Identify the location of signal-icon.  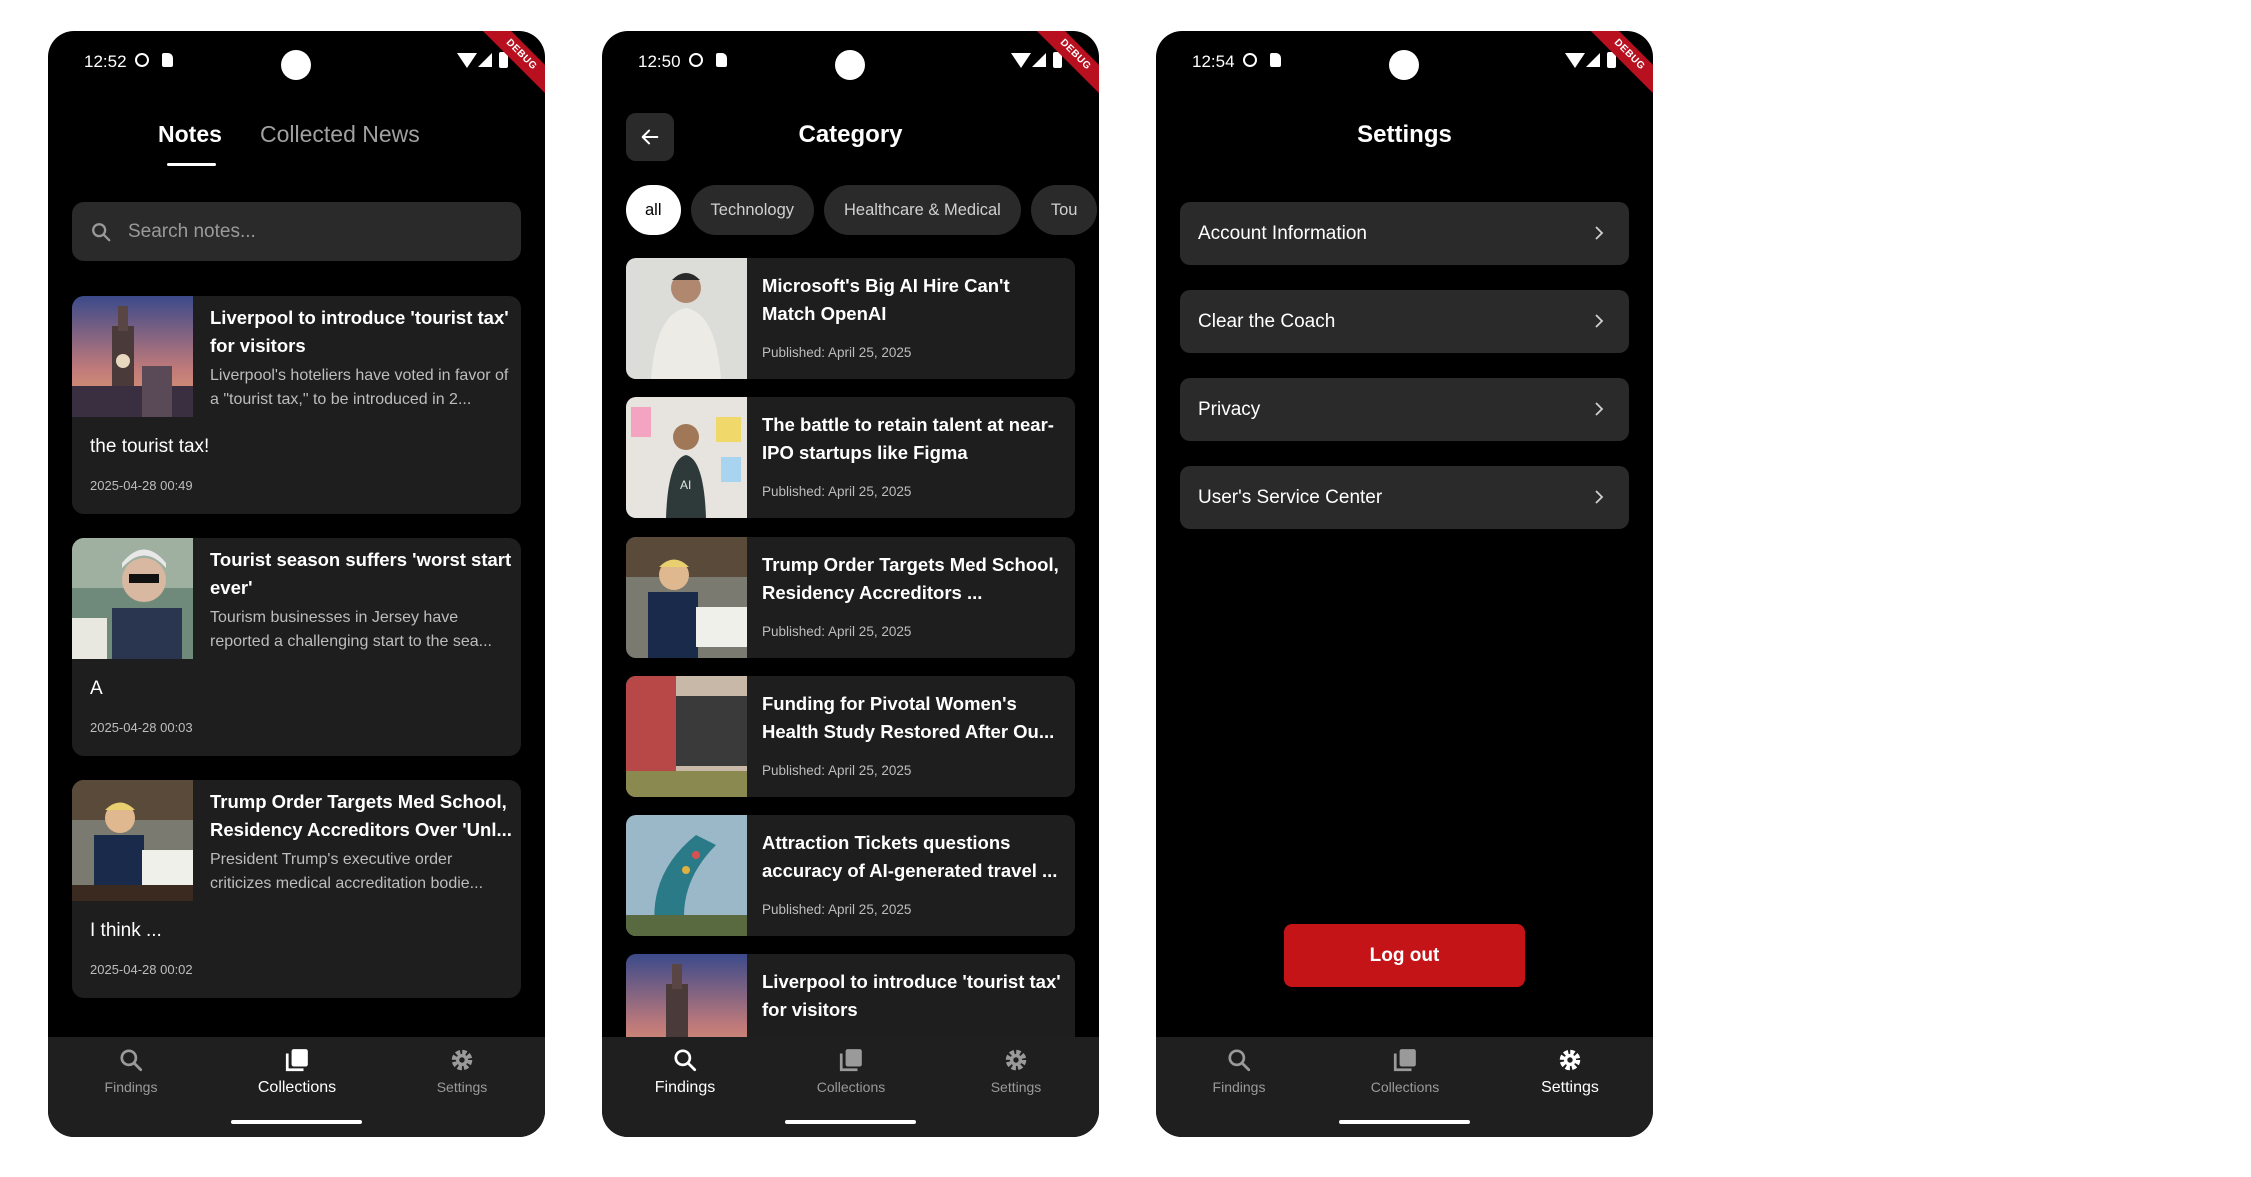
(1593, 60).